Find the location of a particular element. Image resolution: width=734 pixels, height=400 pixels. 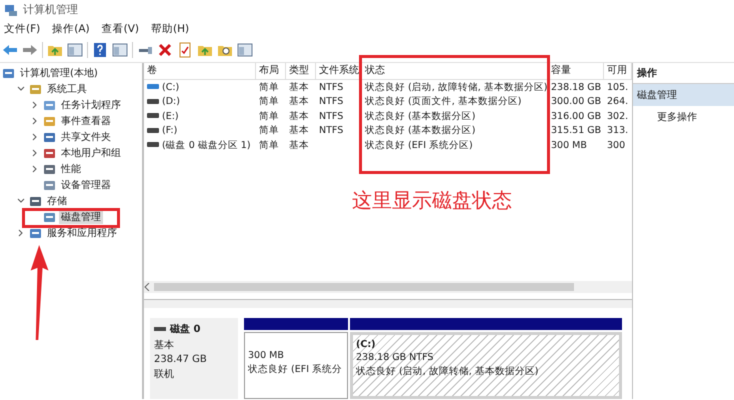

table-cell: (磁盘 0 磁盘分区 1) is located at coordinates (206, 145).